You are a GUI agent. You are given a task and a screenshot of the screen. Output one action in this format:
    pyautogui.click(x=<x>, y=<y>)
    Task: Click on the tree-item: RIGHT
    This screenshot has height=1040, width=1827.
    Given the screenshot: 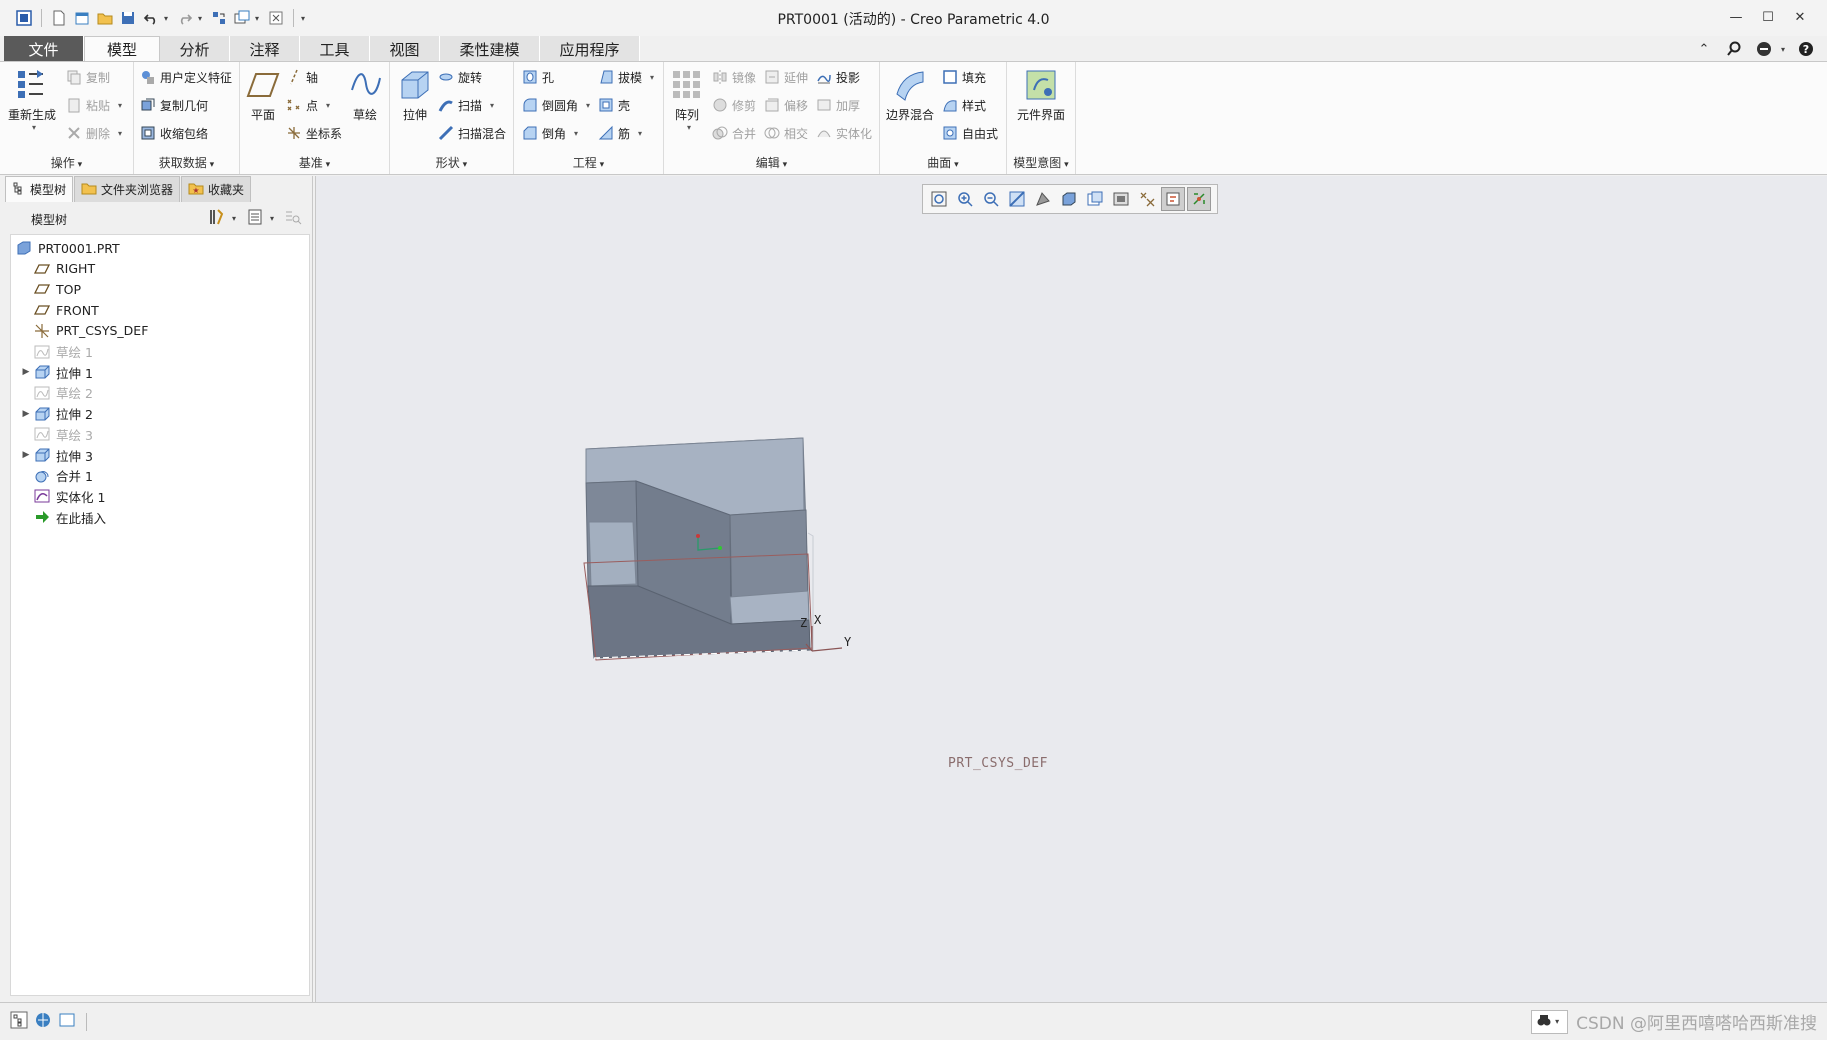 What is the action you would take?
    pyautogui.click(x=57, y=269)
    